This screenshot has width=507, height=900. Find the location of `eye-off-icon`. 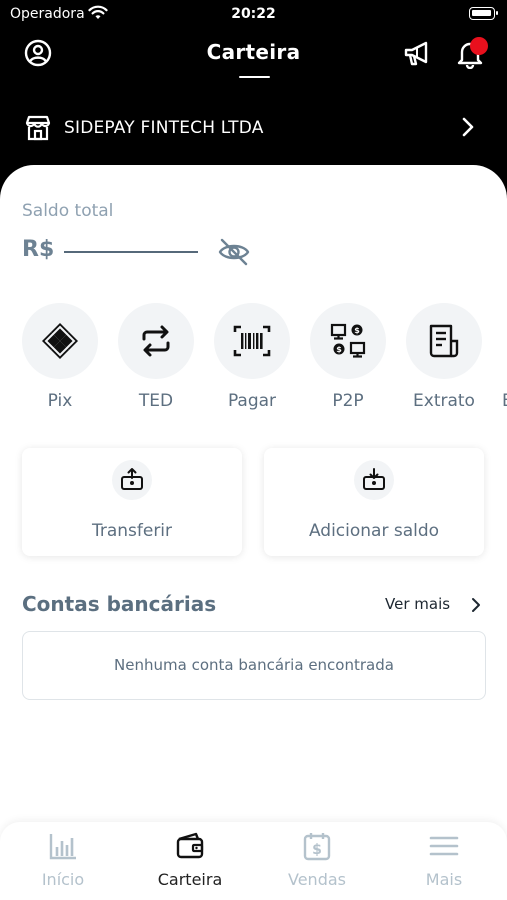

eye-off-icon is located at coordinates (234, 252).